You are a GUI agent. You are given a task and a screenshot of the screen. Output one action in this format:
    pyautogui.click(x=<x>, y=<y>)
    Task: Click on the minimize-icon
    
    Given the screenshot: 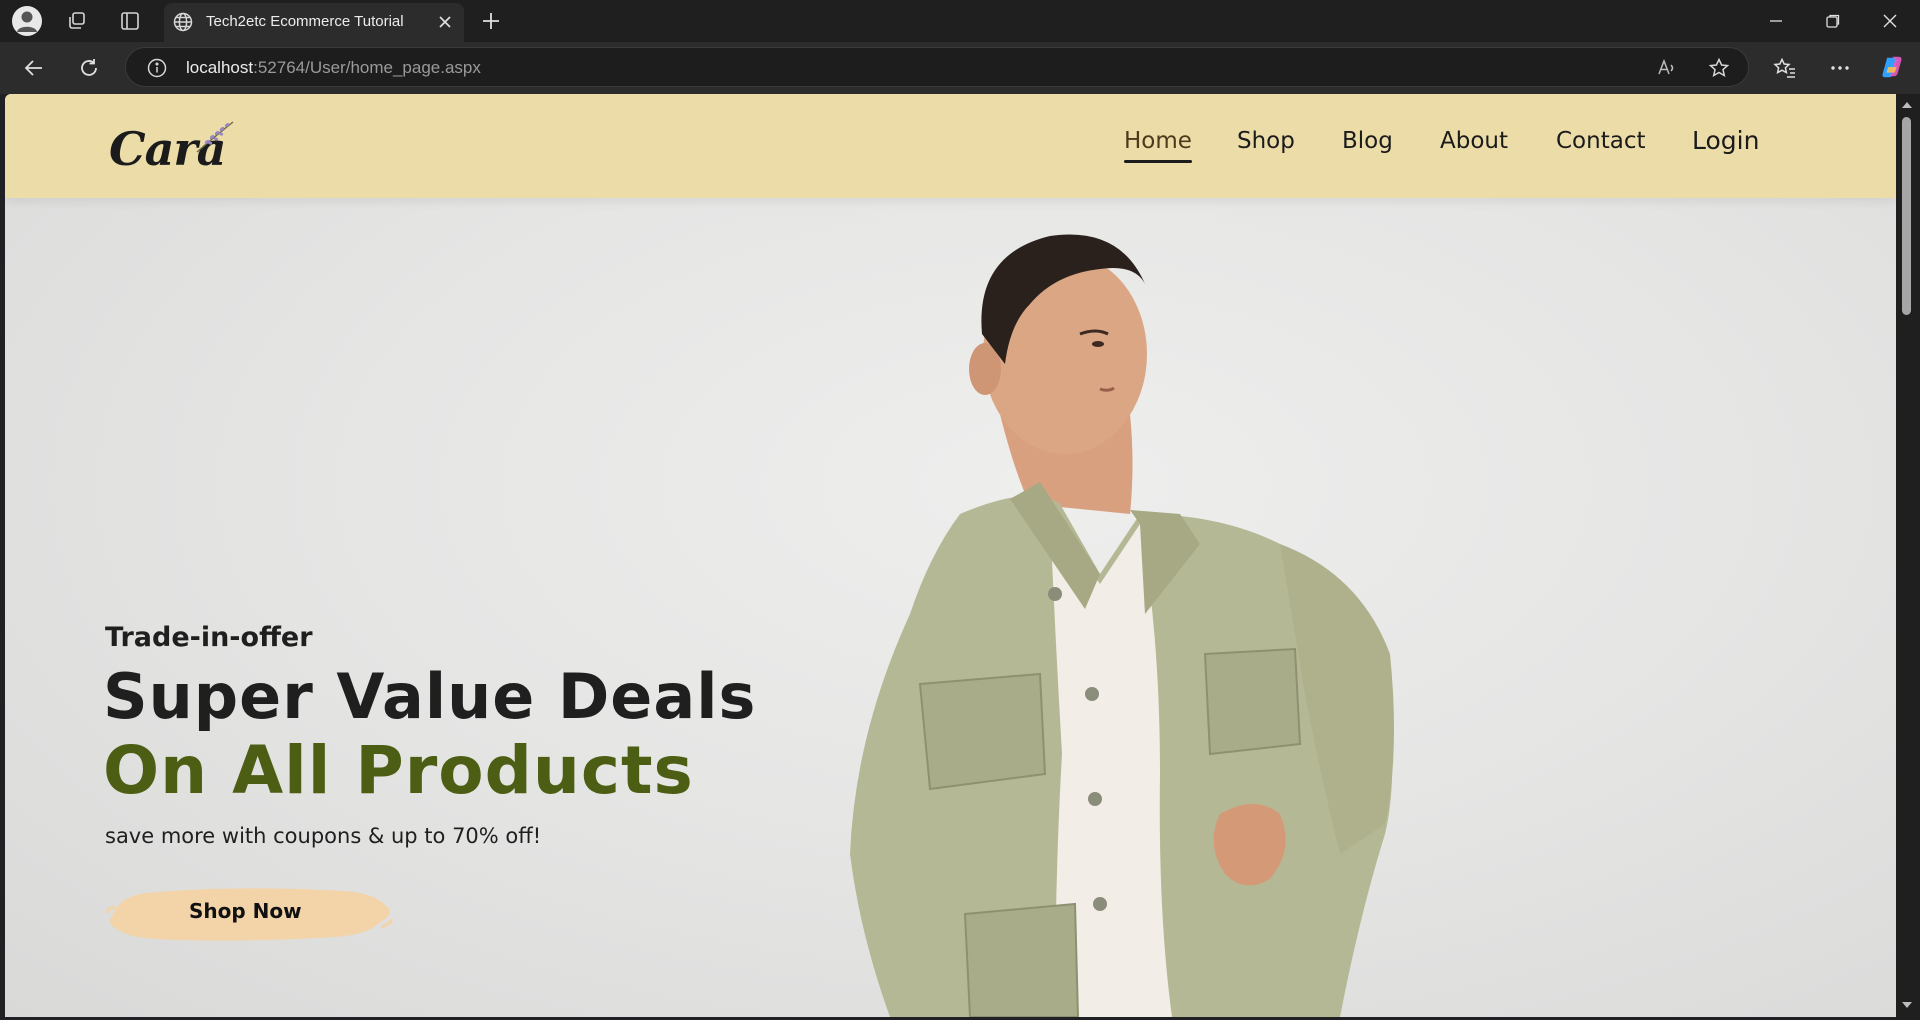 What is the action you would take?
    pyautogui.click(x=1776, y=21)
    